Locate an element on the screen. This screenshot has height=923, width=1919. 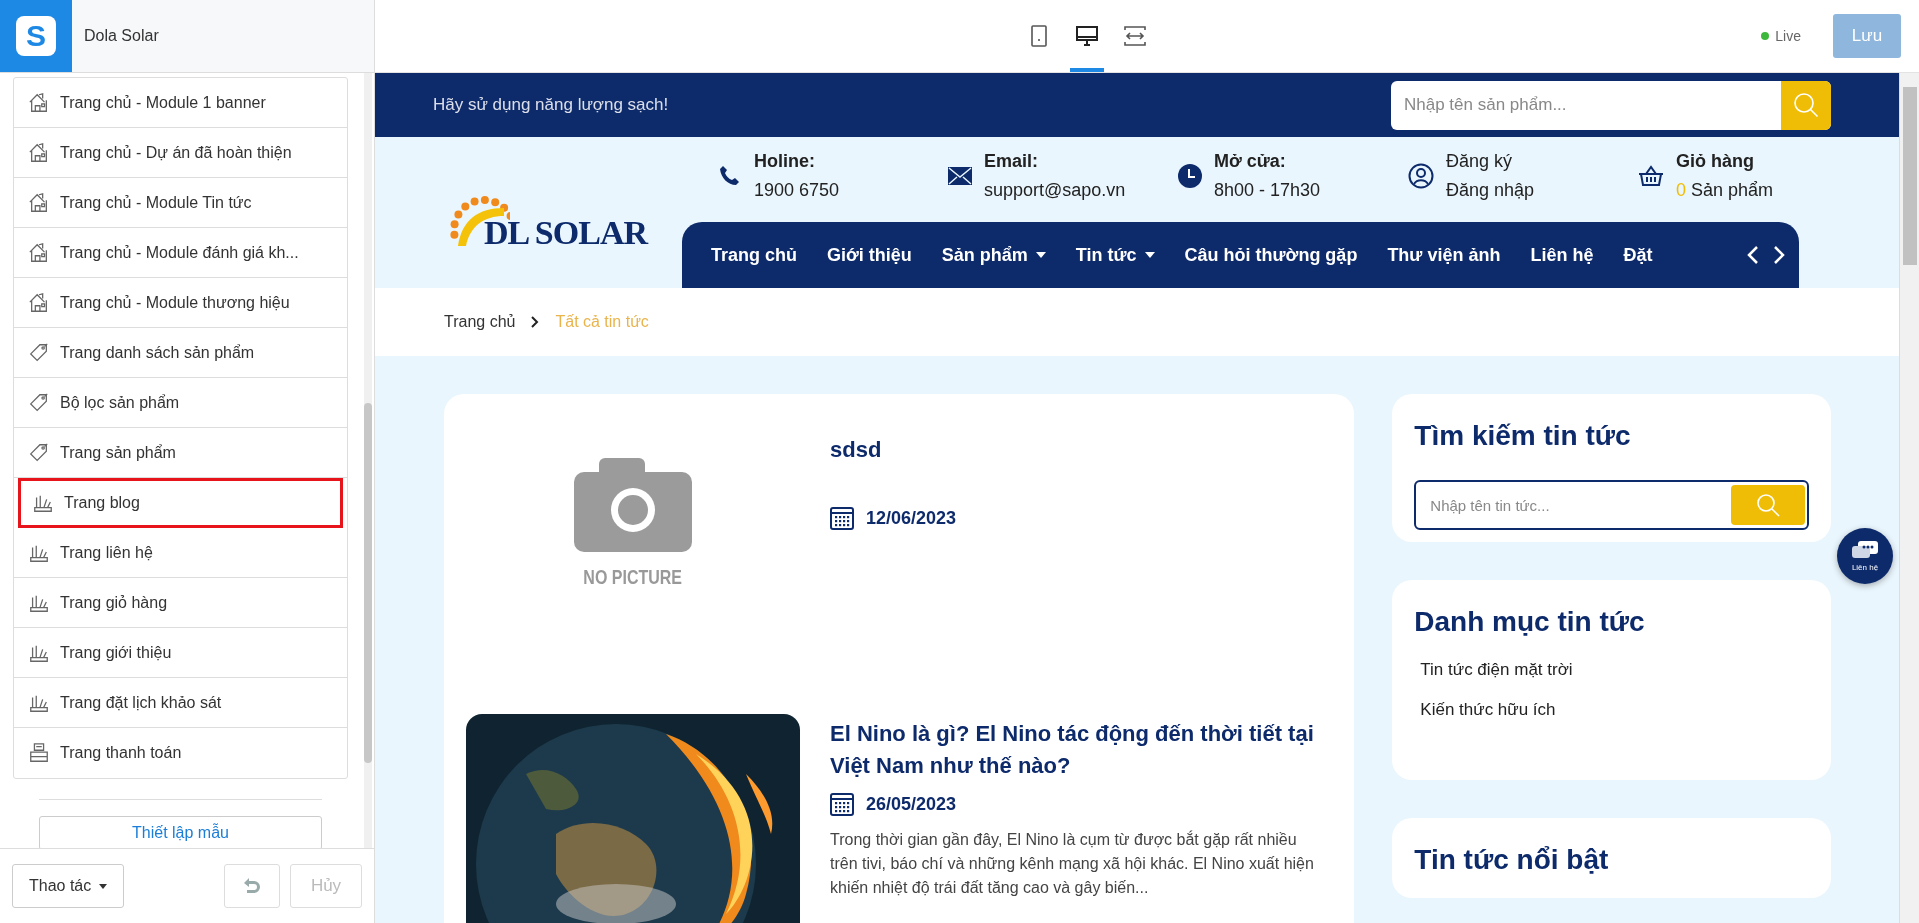
contact-label: Giỏ hàng is located at coordinates (1715, 161).